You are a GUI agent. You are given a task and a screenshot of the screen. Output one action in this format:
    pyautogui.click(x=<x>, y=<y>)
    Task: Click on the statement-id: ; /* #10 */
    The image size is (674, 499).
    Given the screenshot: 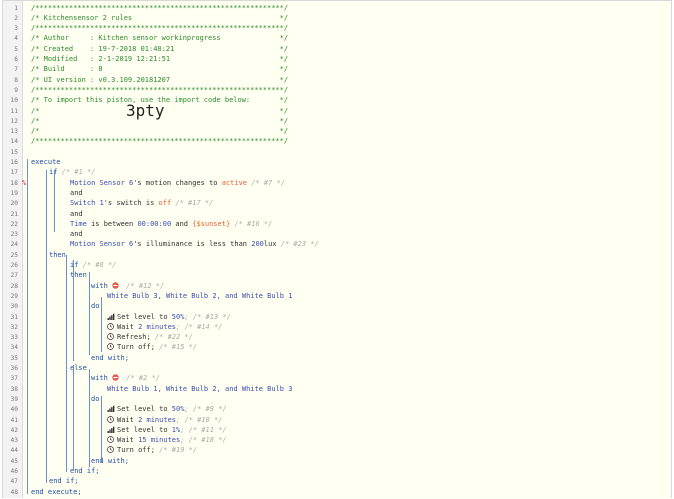 What is the action you would take?
    pyautogui.click(x=199, y=419)
    